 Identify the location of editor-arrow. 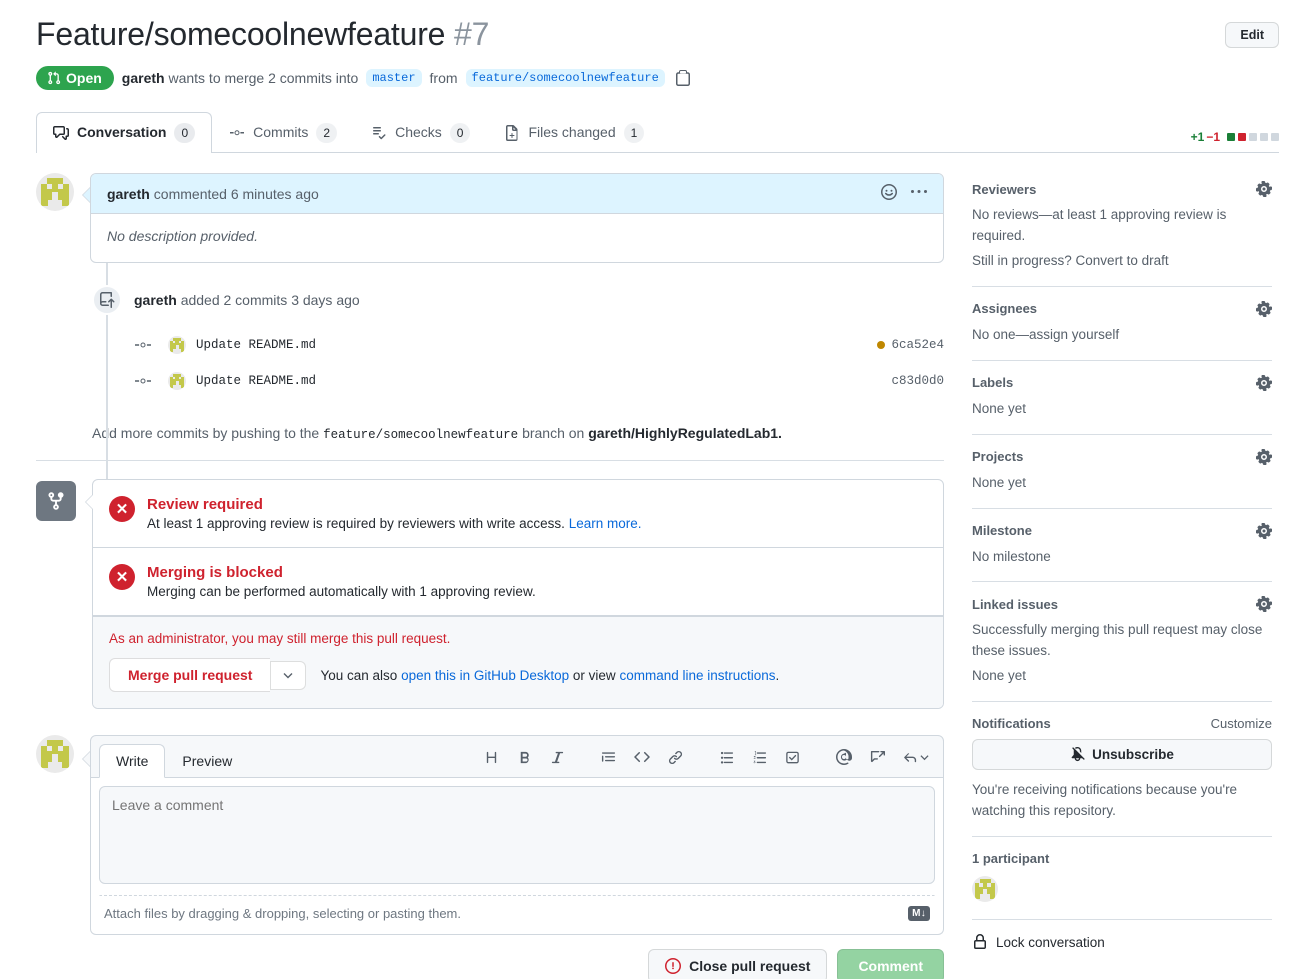
(86, 759).